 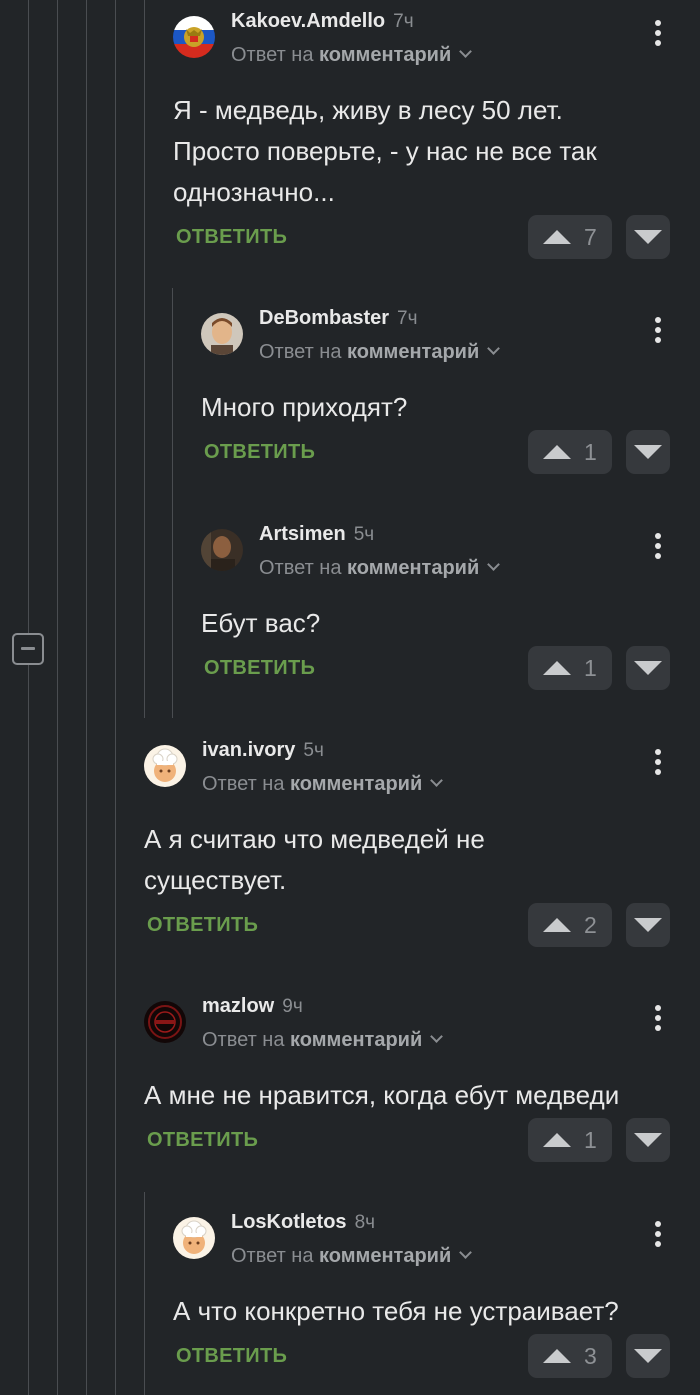 I want to click on upvote-button: 2, so click(x=570, y=925).